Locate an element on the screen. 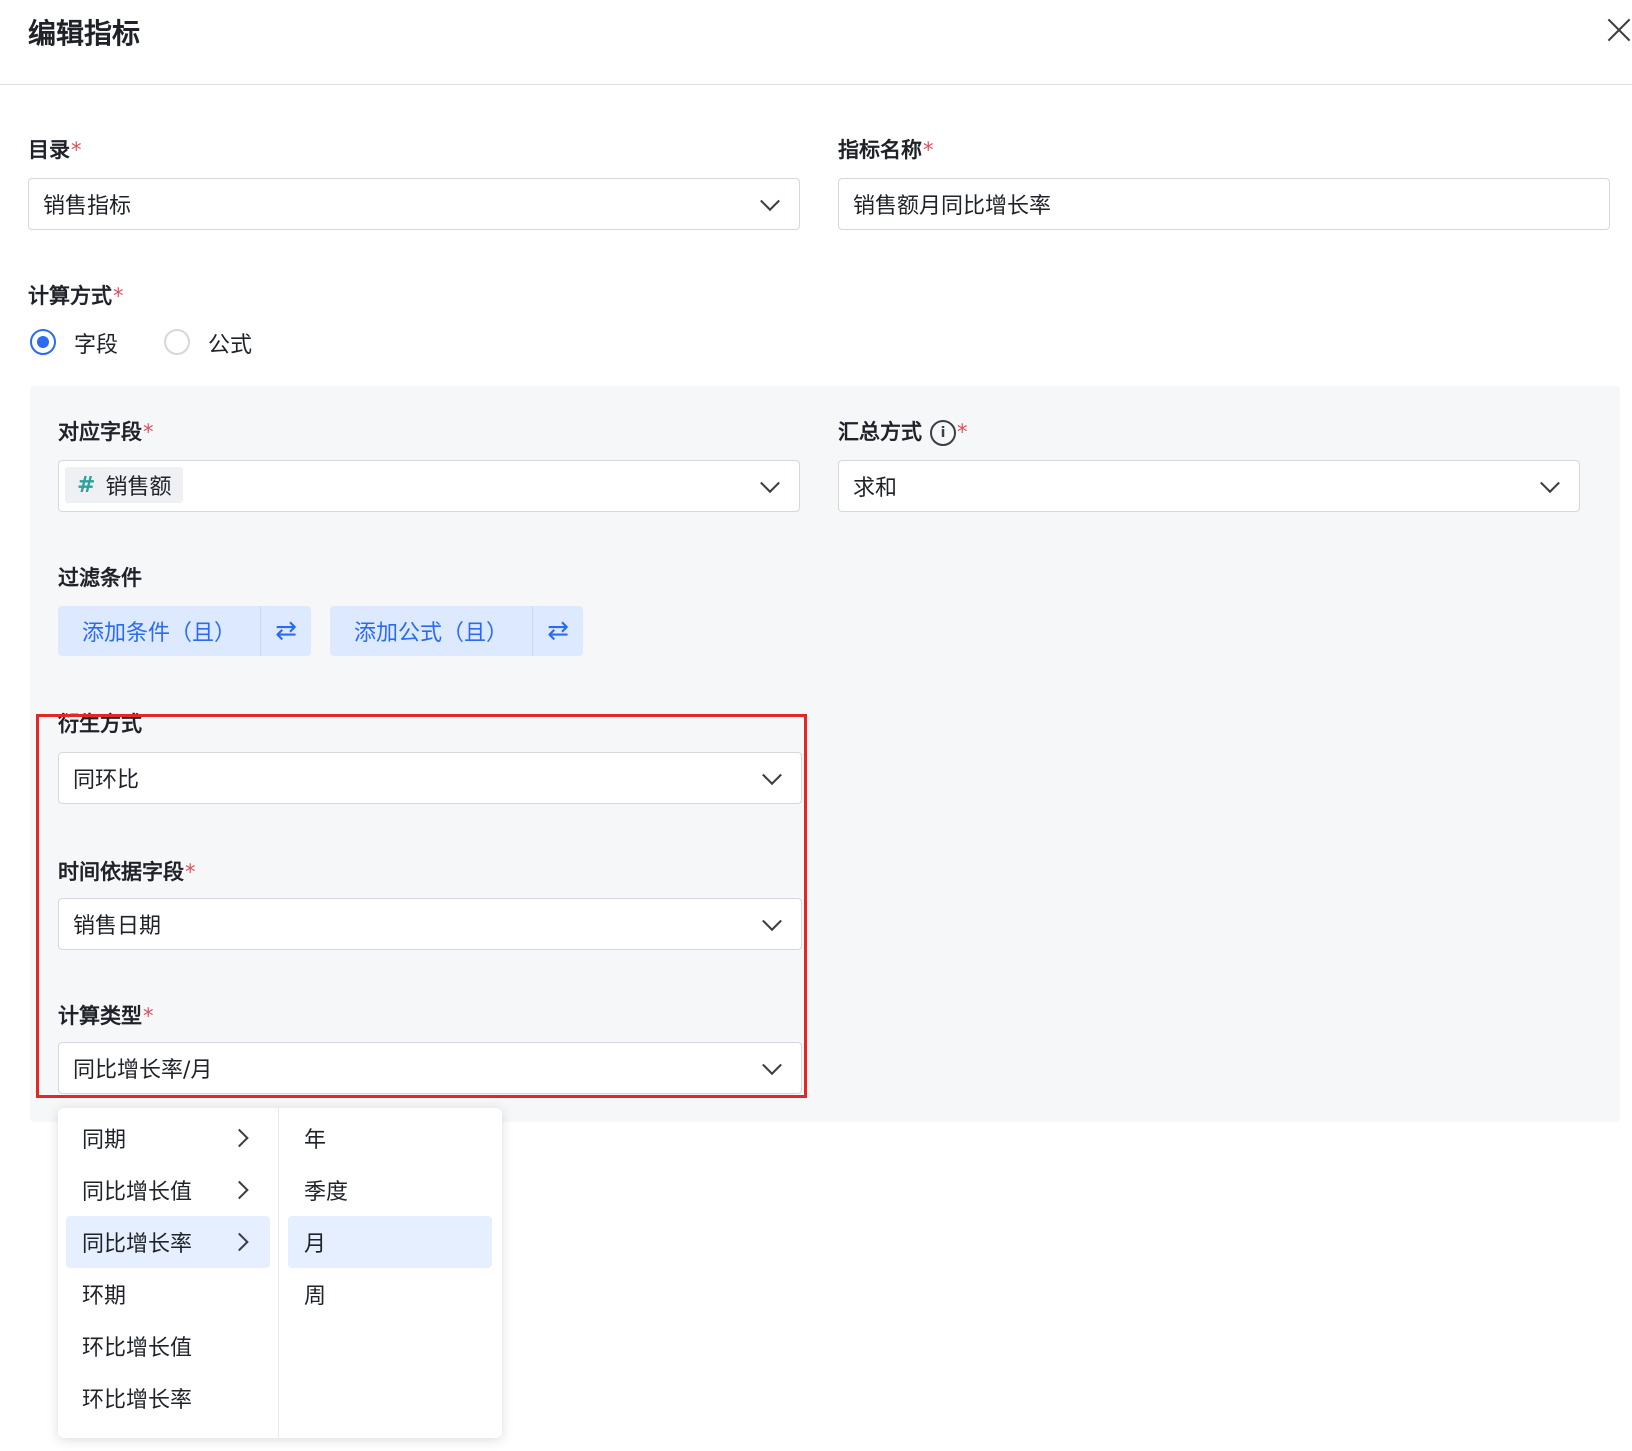 The image size is (1632, 1451). metric-name-input: 销售额月同比增长率 is located at coordinates (1224, 204).